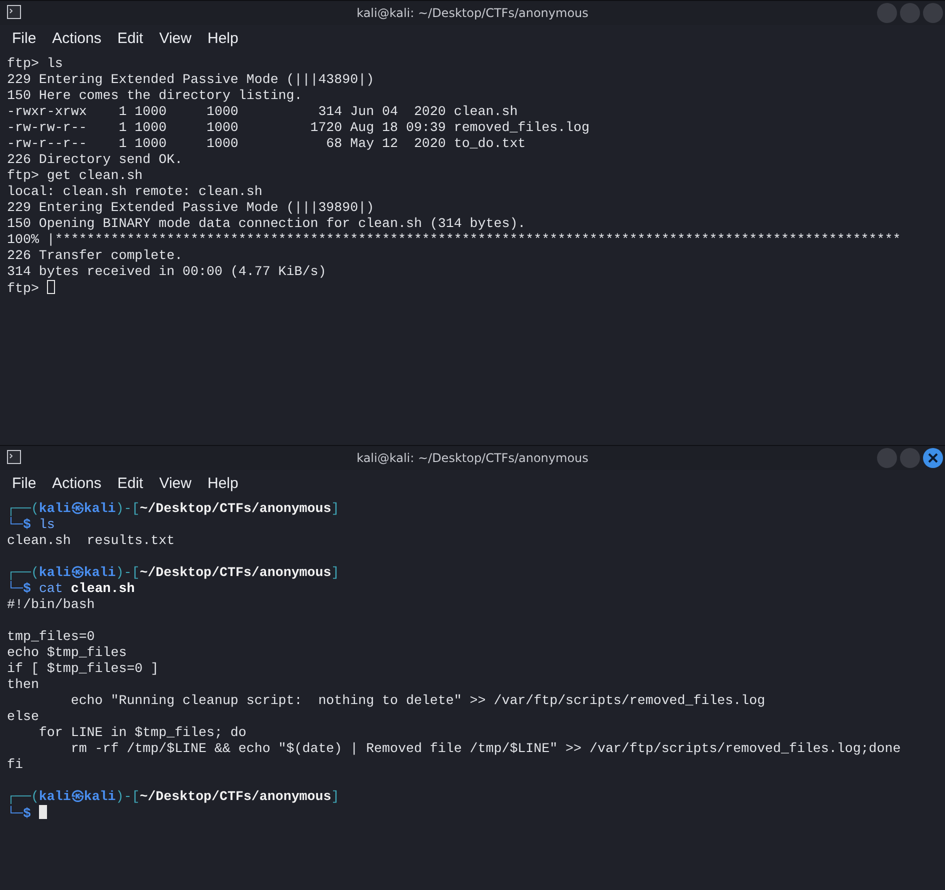 Image resolution: width=945 pixels, height=890 pixels. I want to click on command-argument: clean.sh, so click(102, 588).